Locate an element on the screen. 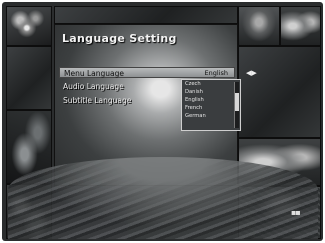 The image size is (325, 243). page-title: Language Setting is located at coordinates (119, 38).